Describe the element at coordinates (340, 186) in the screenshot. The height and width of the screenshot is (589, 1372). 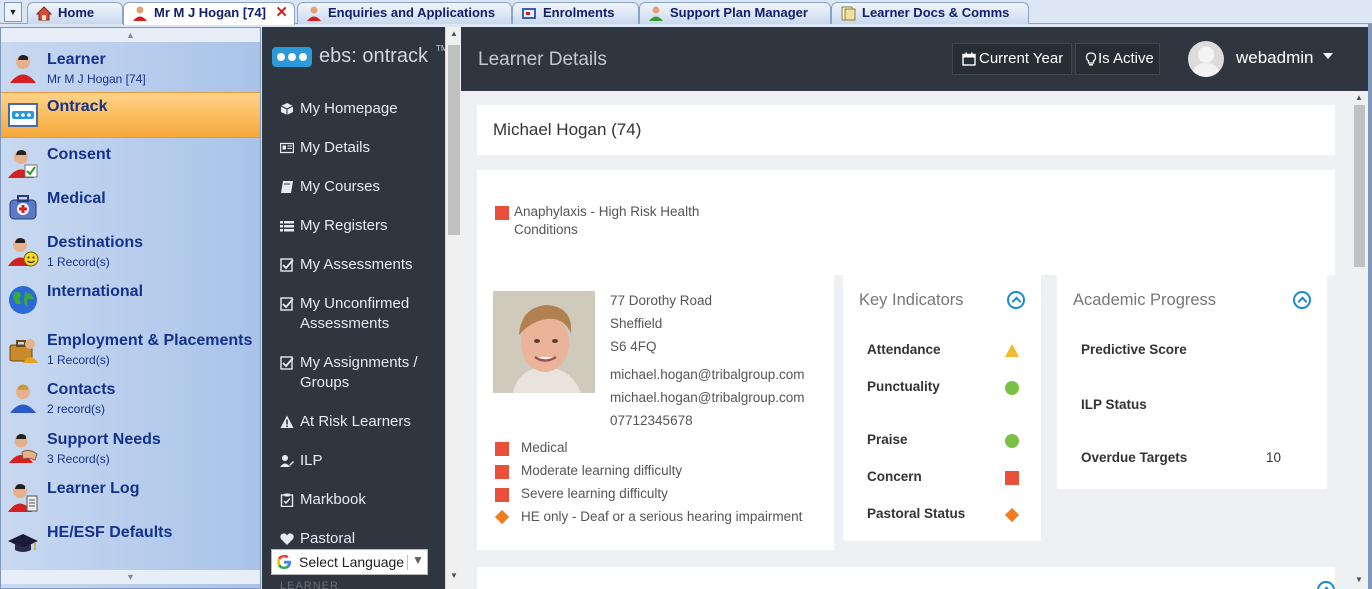
I see `sidebar-item-label: My Courses` at that location.